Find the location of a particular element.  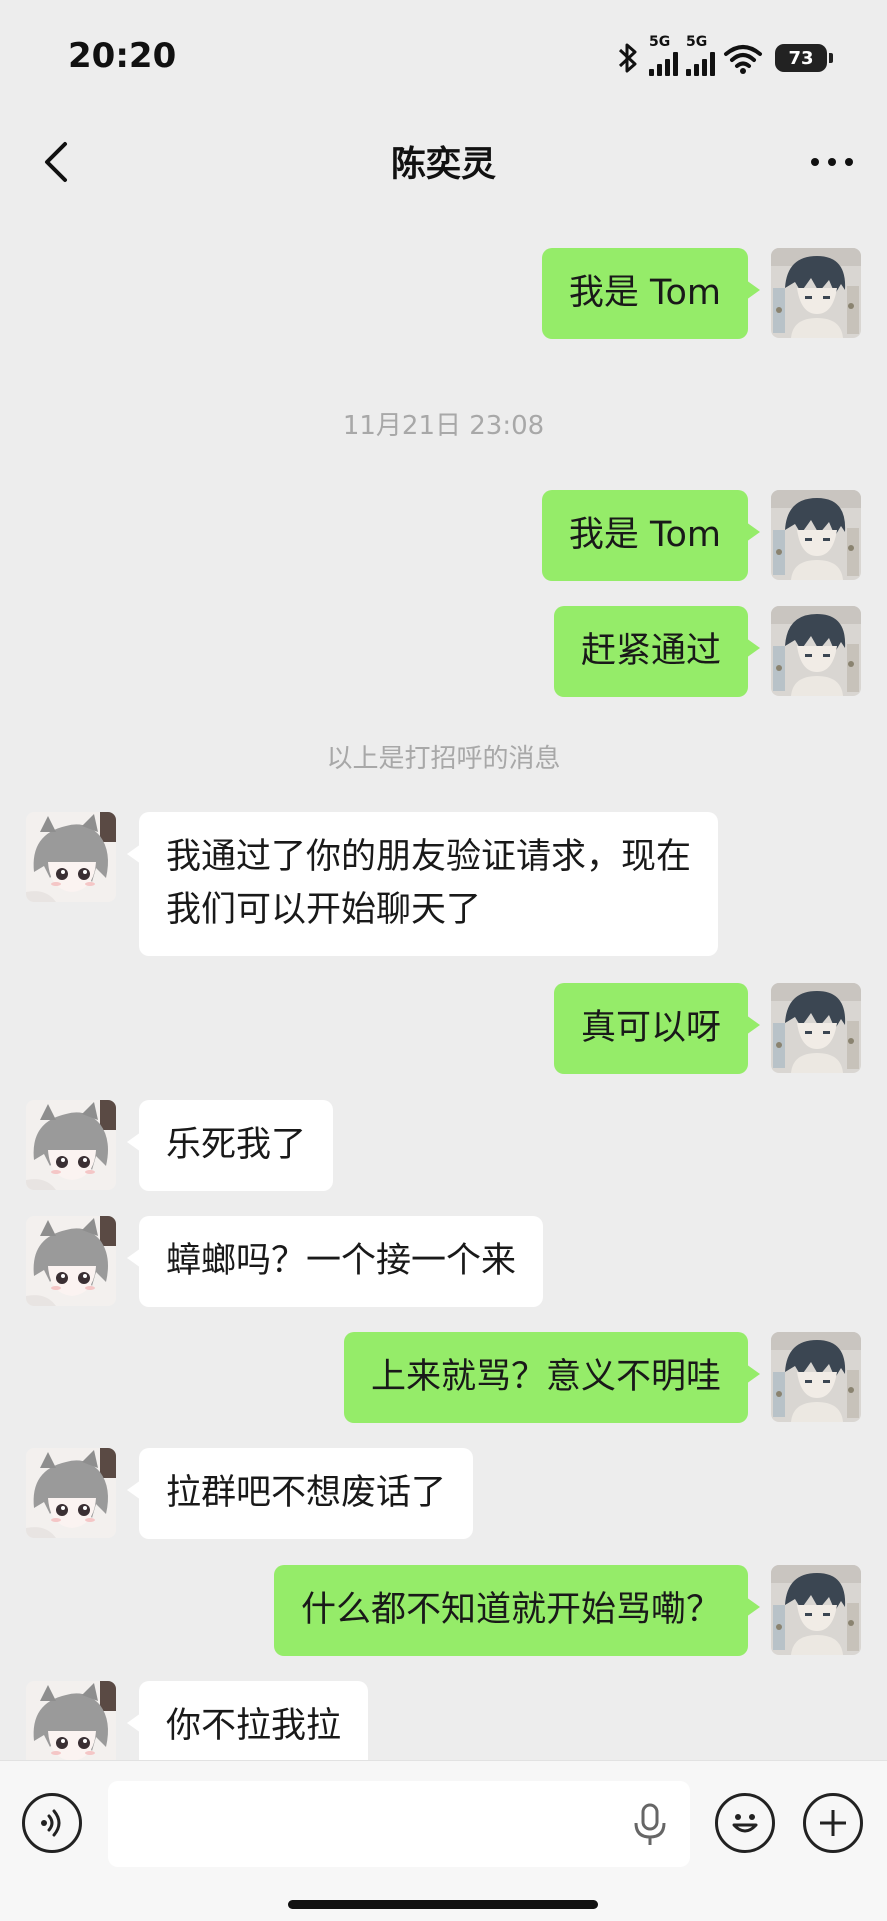

status-icons: 5G 5G 73 is located at coordinates (724, 56).